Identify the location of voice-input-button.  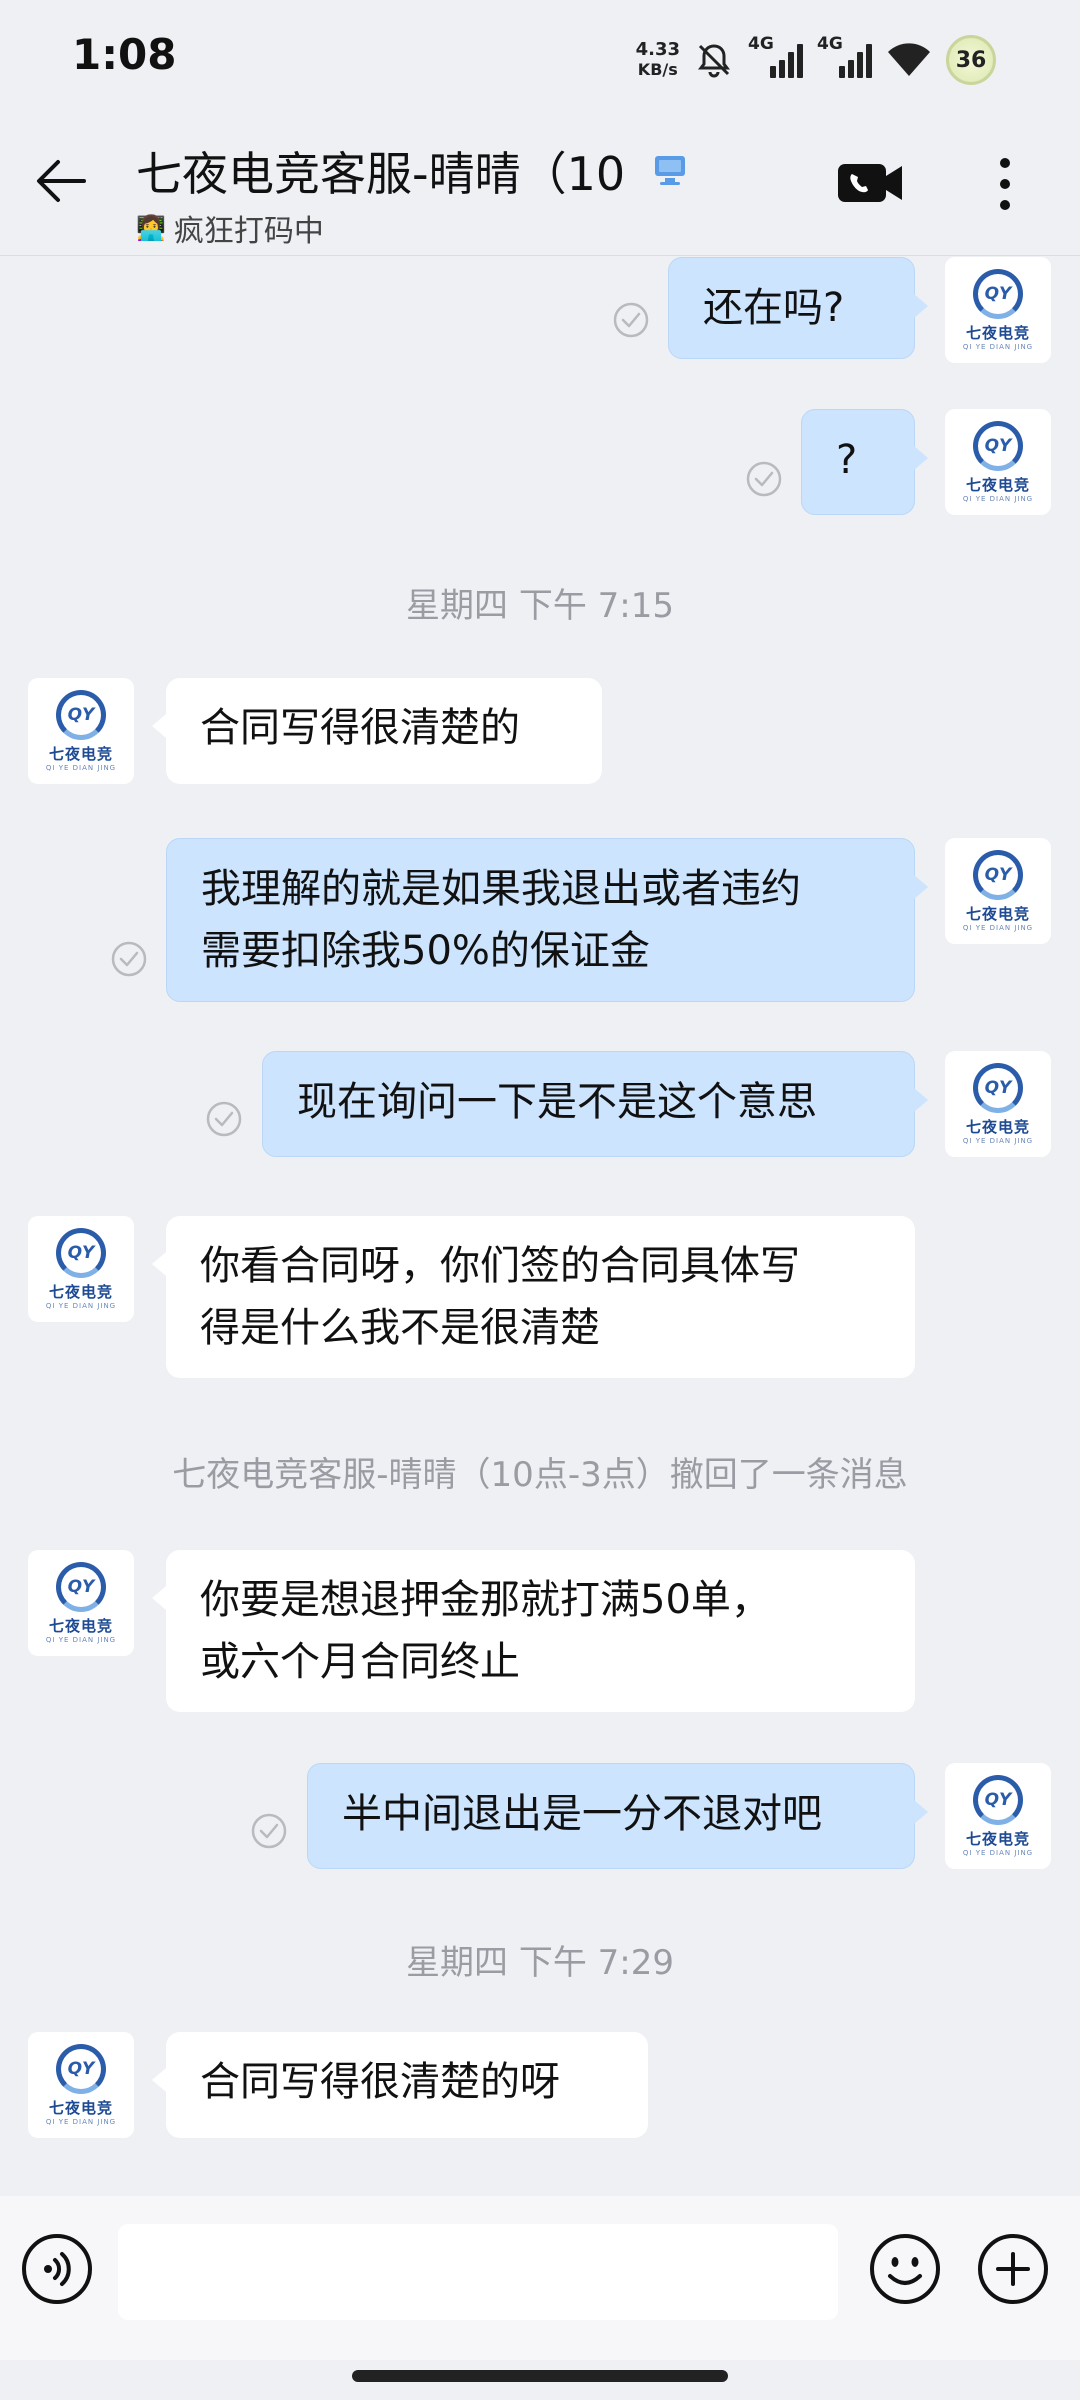
(57, 2269).